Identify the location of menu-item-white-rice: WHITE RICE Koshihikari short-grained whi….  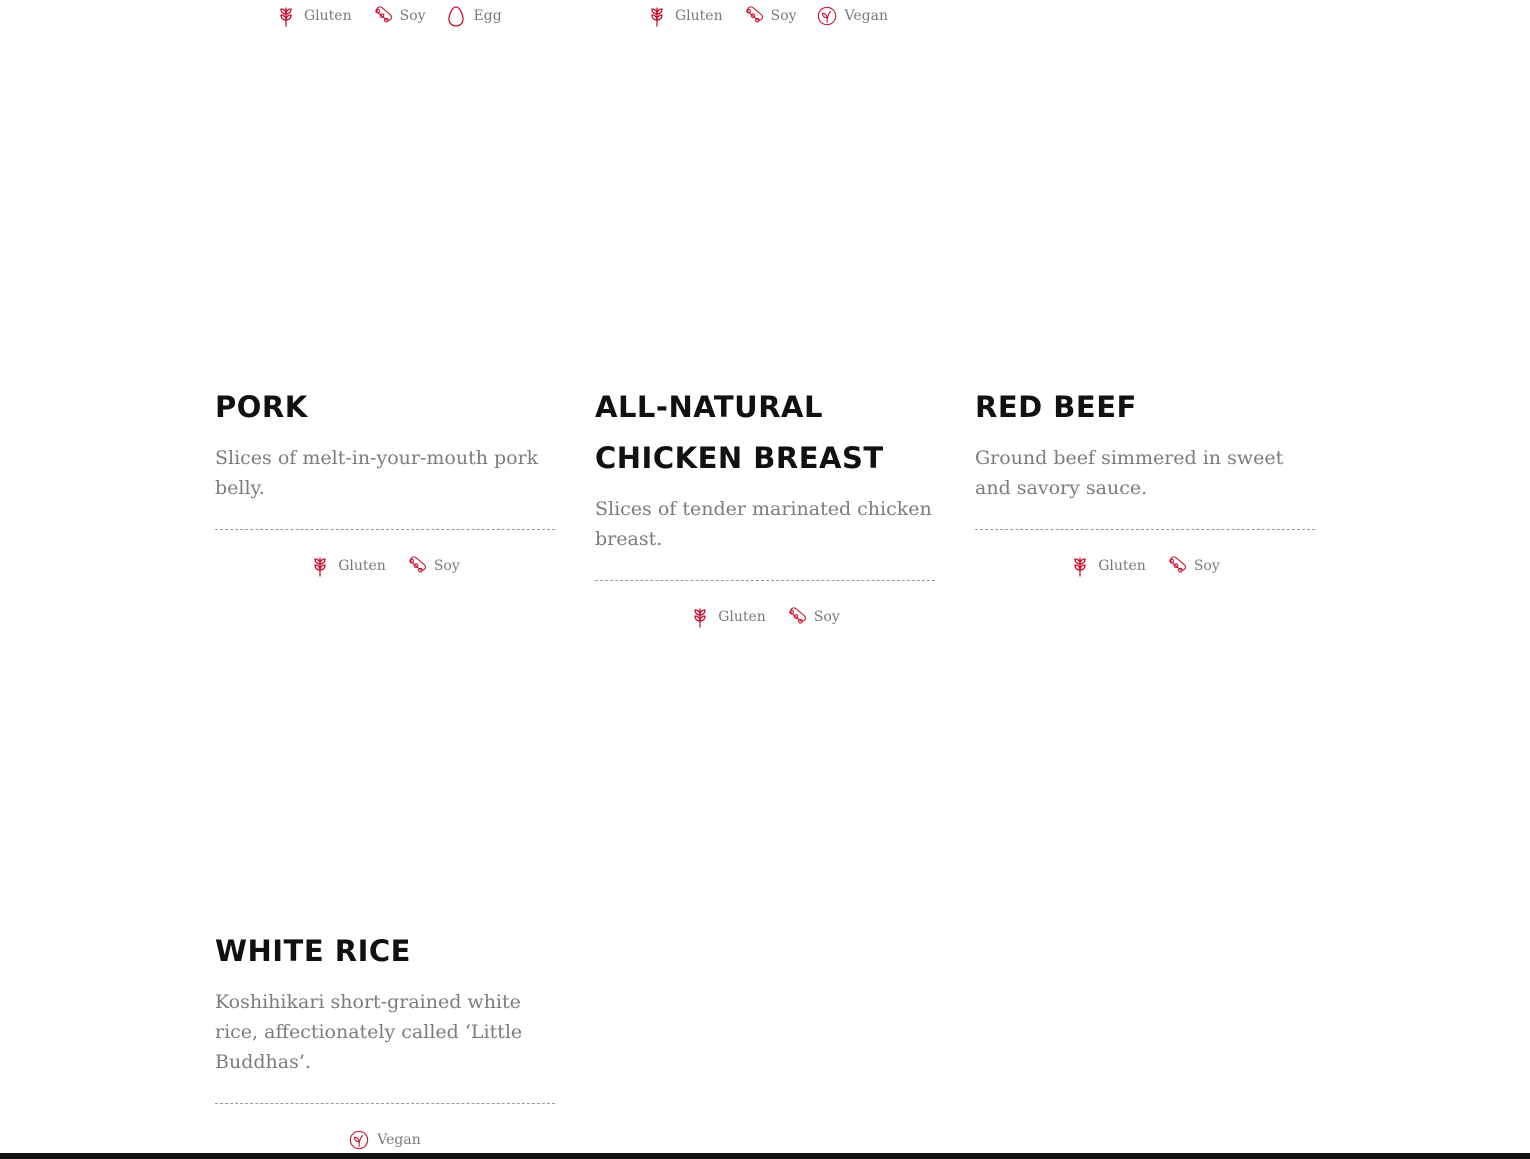
(385, 1039).